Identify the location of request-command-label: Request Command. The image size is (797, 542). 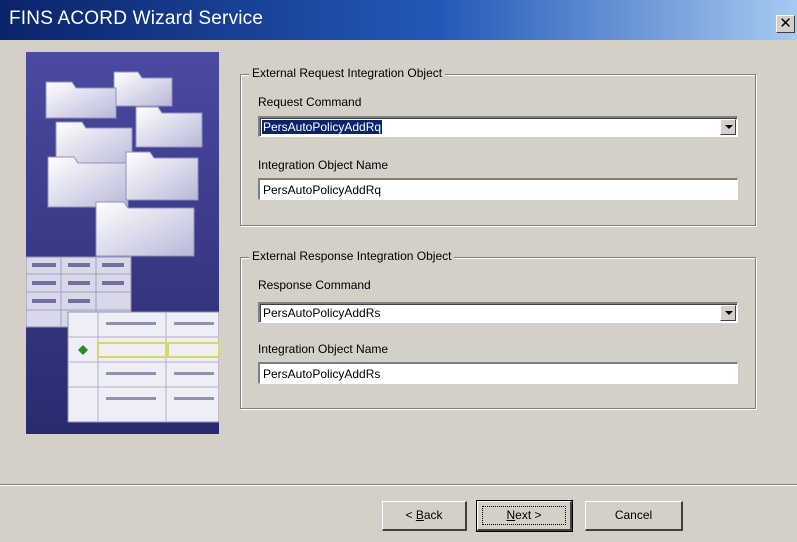
(310, 102).